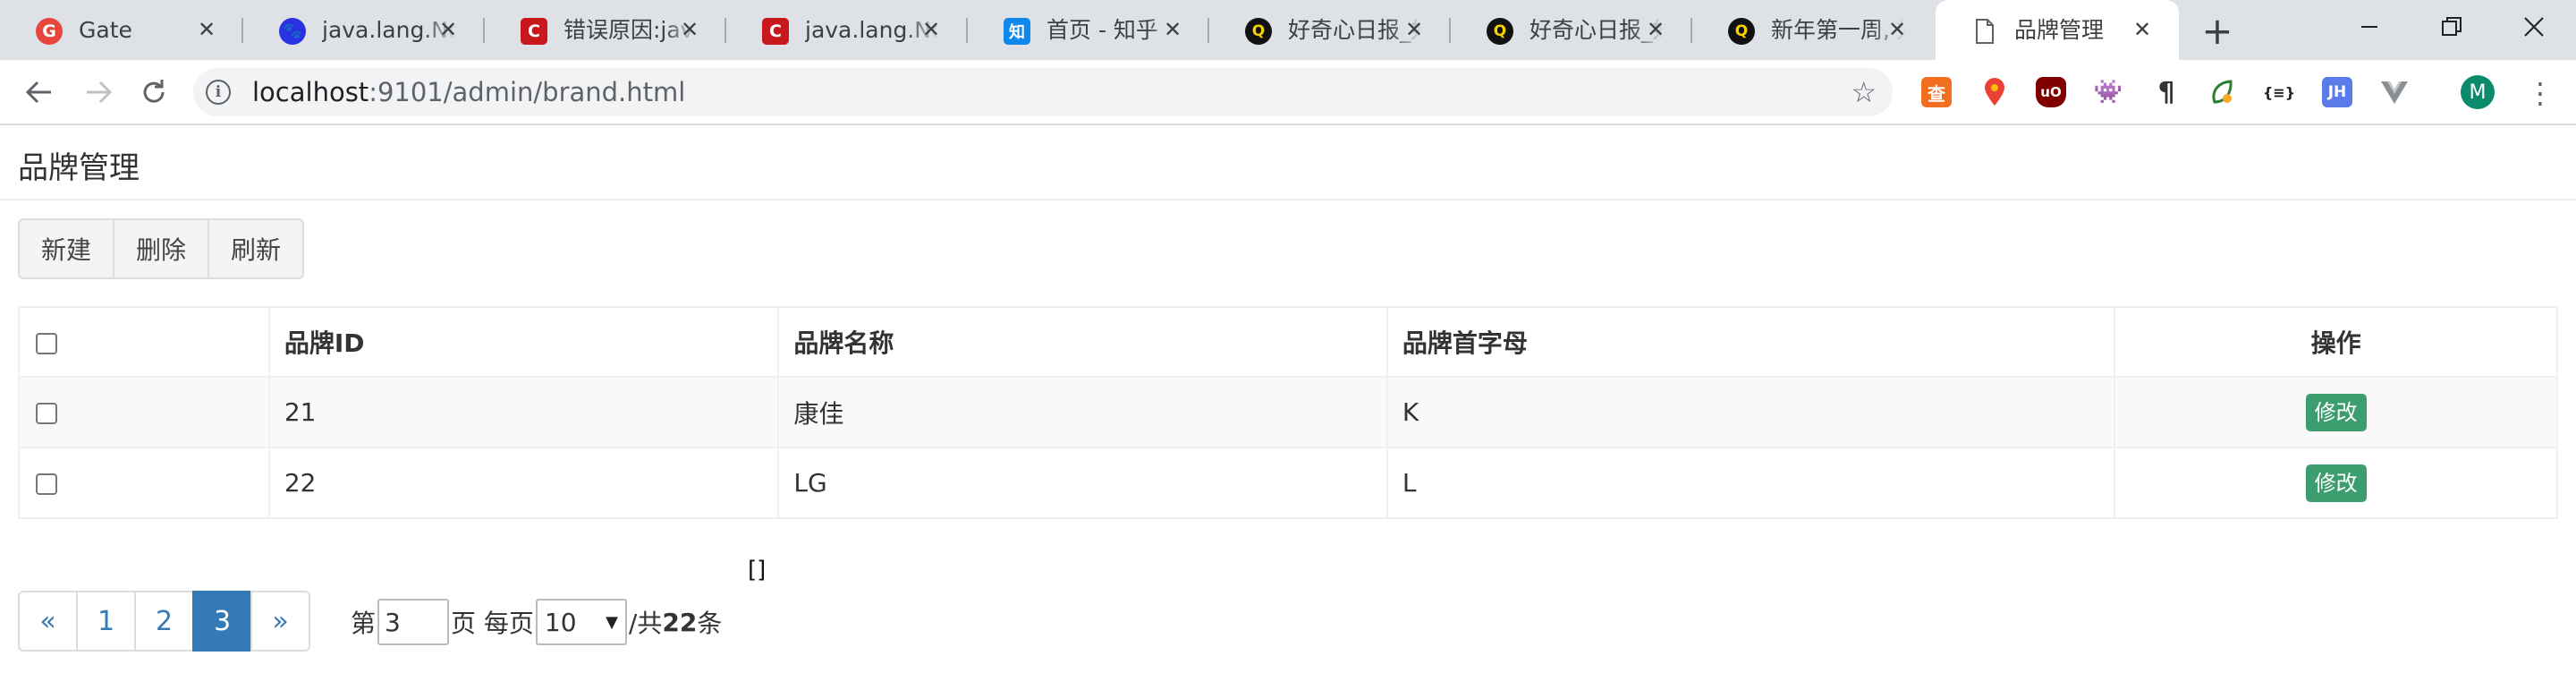 The height and width of the screenshot is (673, 2576). I want to click on forward-arrow-icon, so click(98, 92).